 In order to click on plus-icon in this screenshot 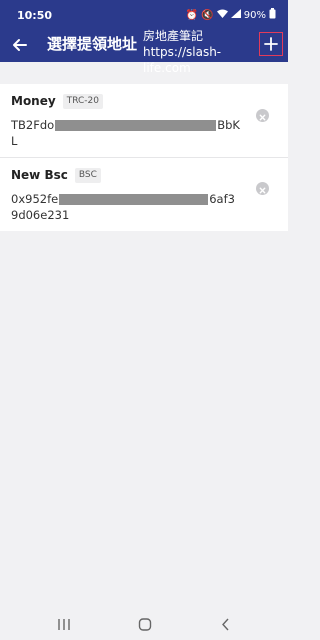, I will do `click(271, 44)`.